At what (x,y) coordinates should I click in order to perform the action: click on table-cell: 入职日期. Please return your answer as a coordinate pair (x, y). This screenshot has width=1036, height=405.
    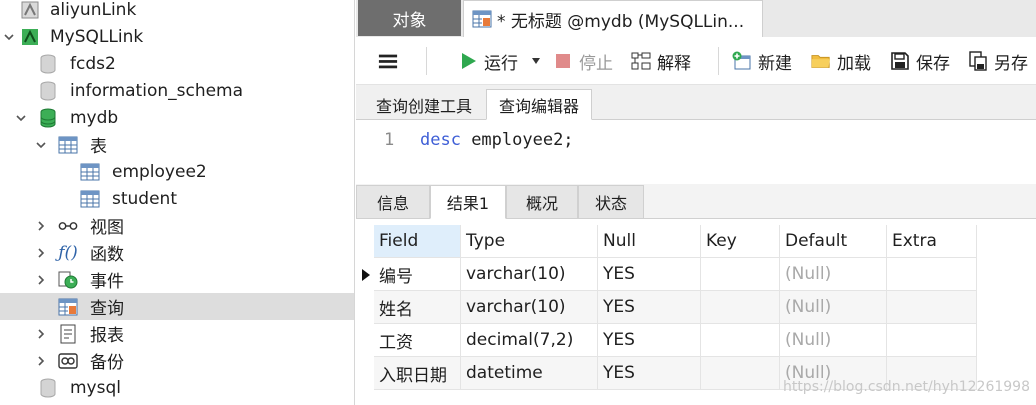
    Looking at the image, I should click on (417, 373).